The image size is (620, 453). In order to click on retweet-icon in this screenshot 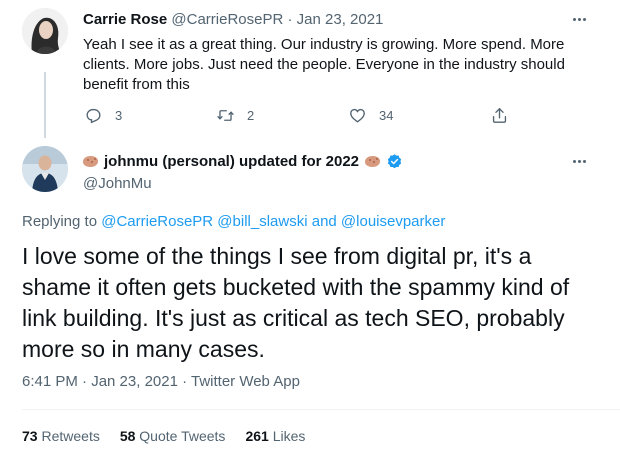, I will do `click(225, 115)`.